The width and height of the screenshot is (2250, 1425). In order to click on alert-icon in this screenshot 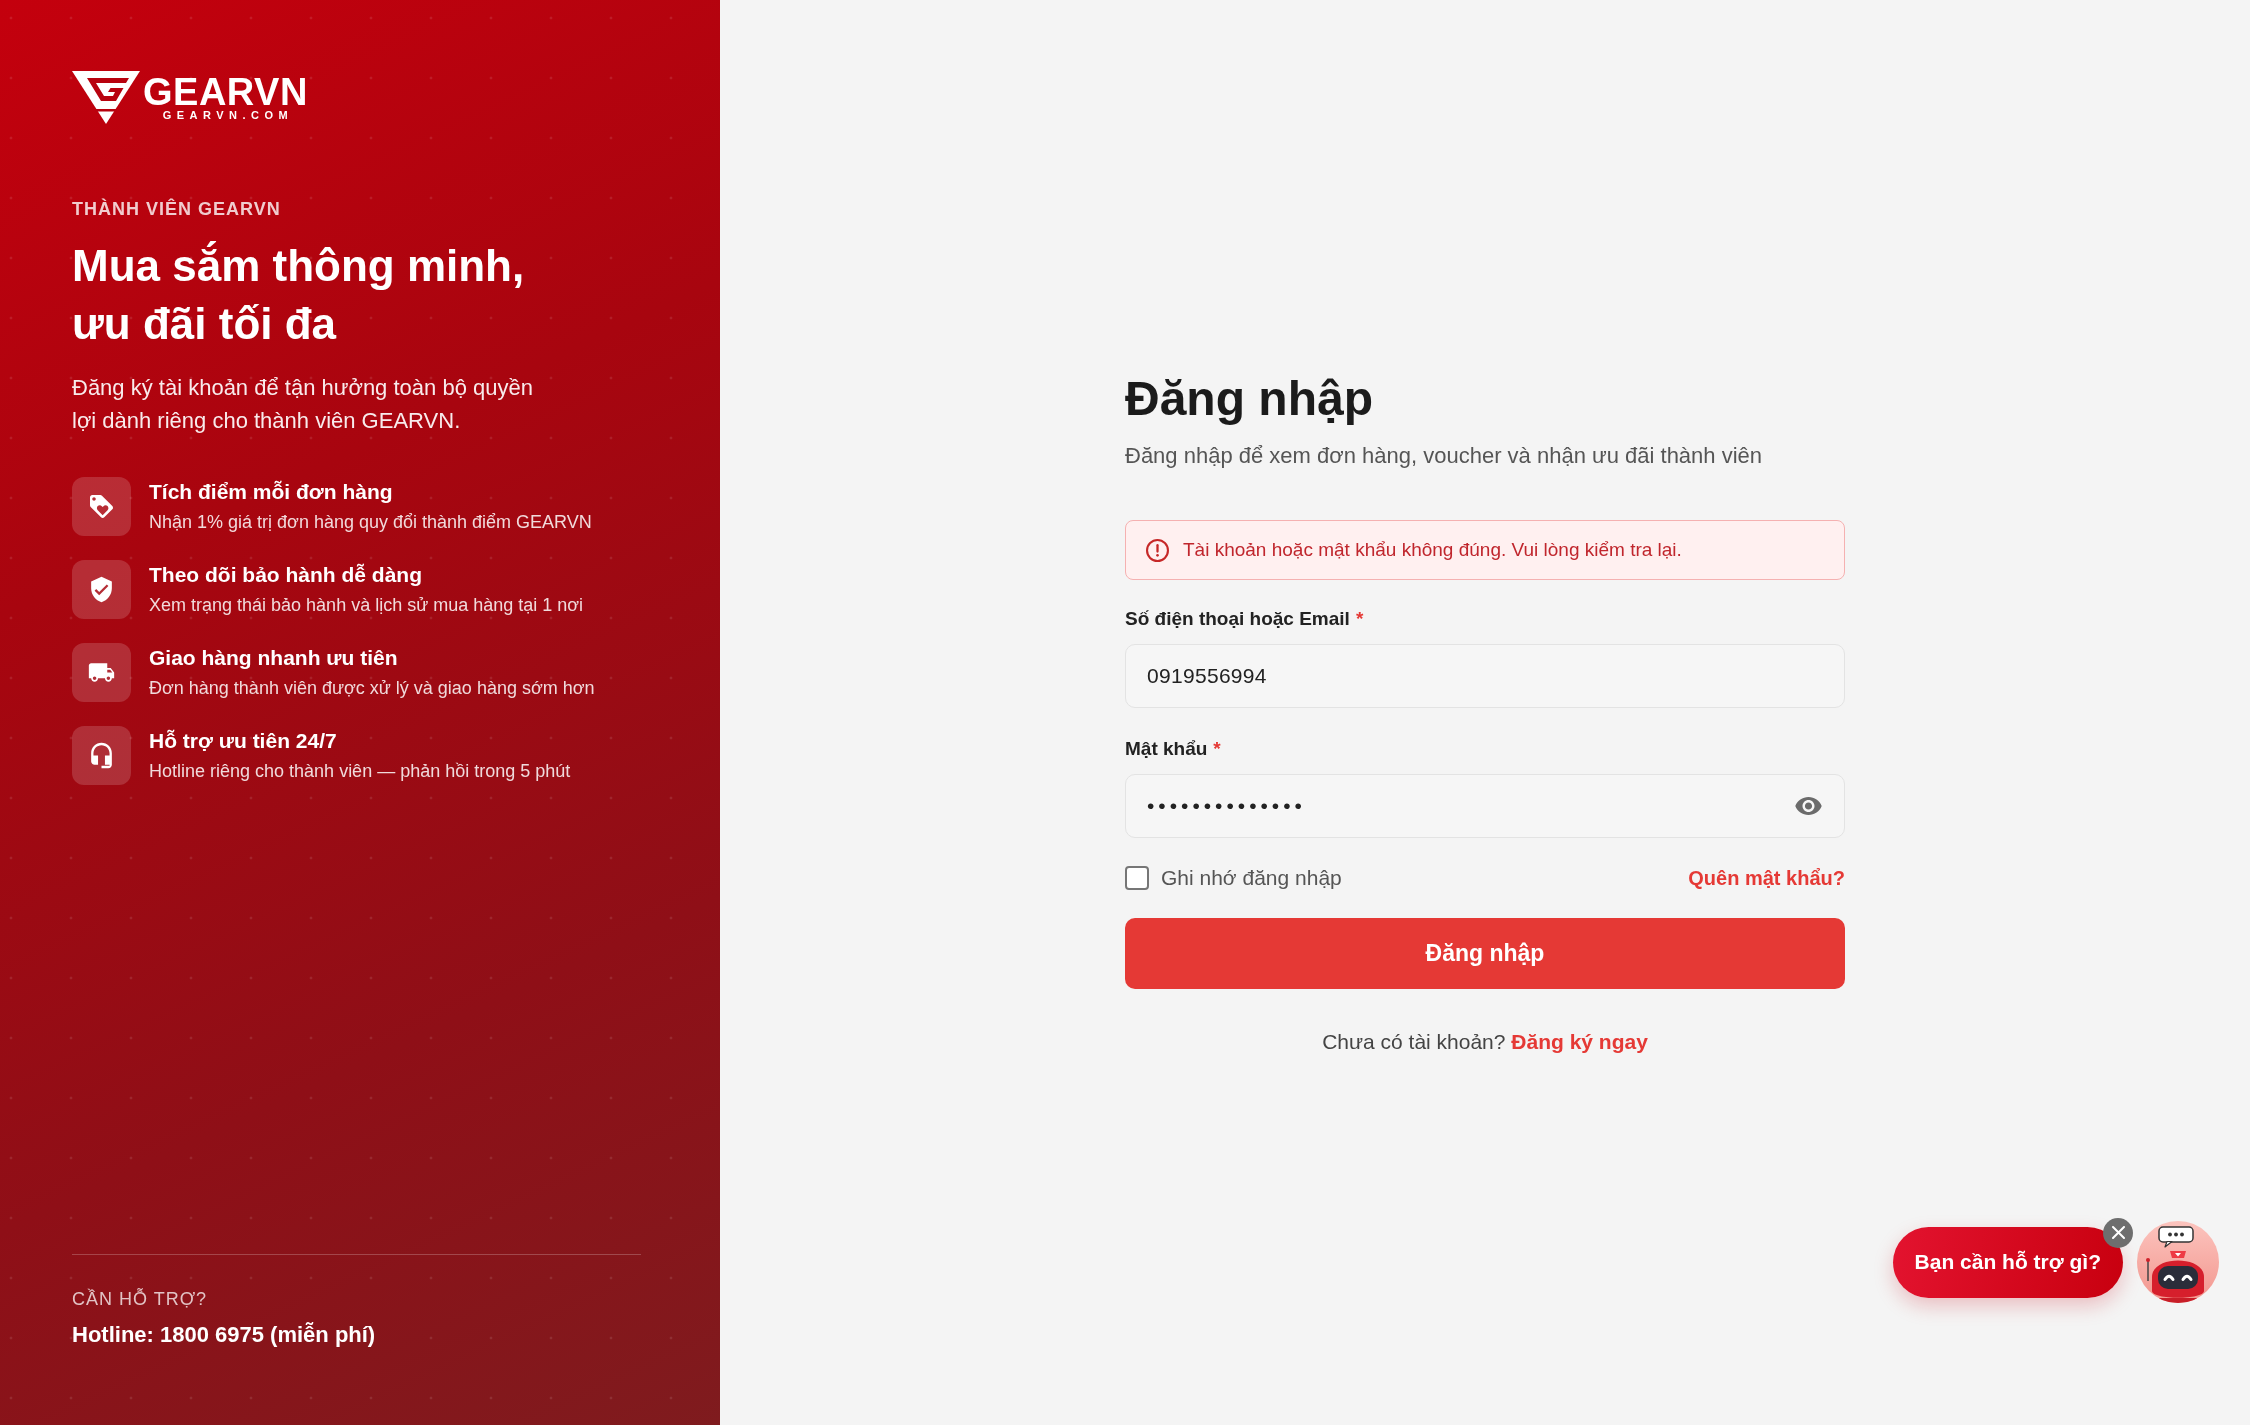, I will do `click(1157, 550)`.